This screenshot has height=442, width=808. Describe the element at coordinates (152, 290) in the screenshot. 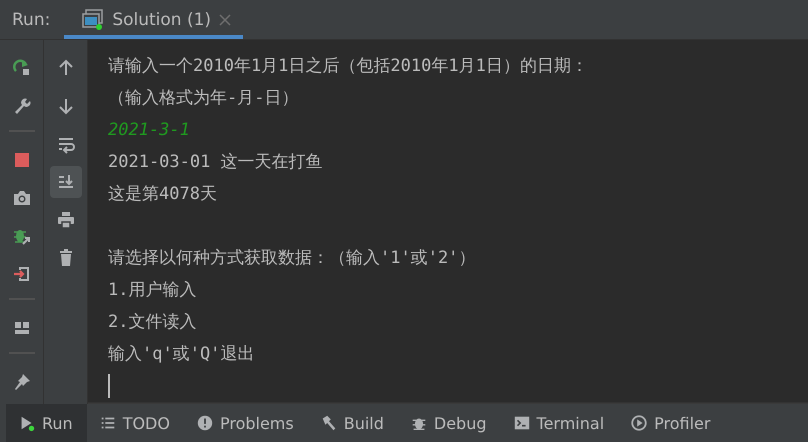

I see `console-output: 1.用户输入` at that location.